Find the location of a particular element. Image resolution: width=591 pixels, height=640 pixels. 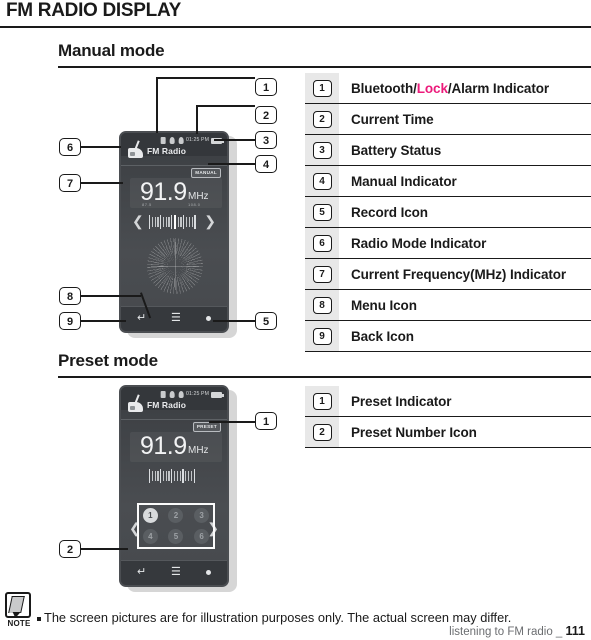

leader-4-h is located at coordinates (231, 164).